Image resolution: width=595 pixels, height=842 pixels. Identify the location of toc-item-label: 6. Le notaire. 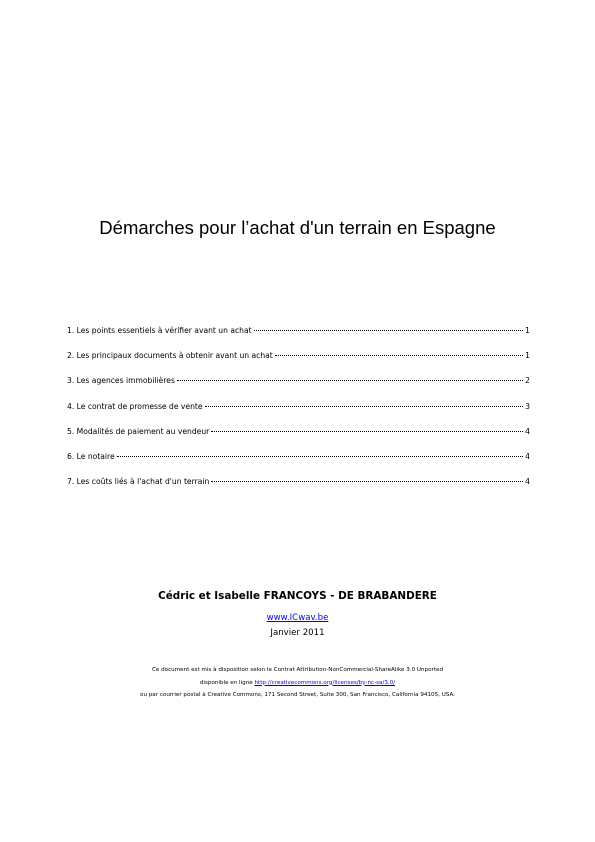
(91, 456).